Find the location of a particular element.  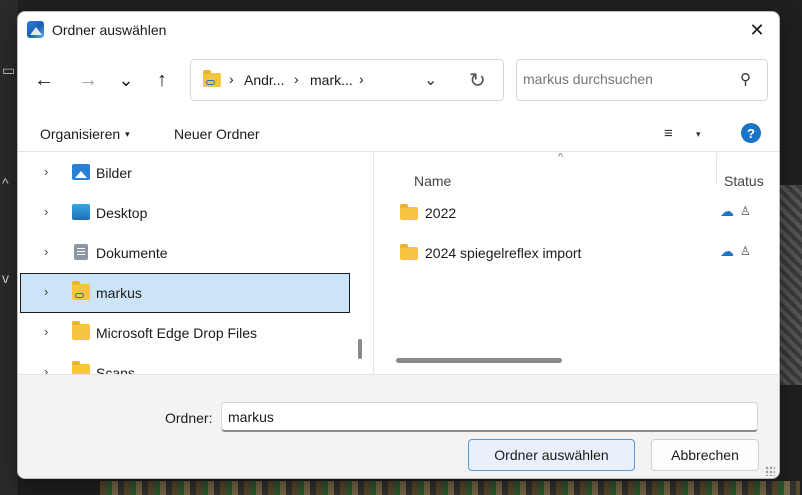

recent-locations-button: ⌄ is located at coordinates (126, 80).